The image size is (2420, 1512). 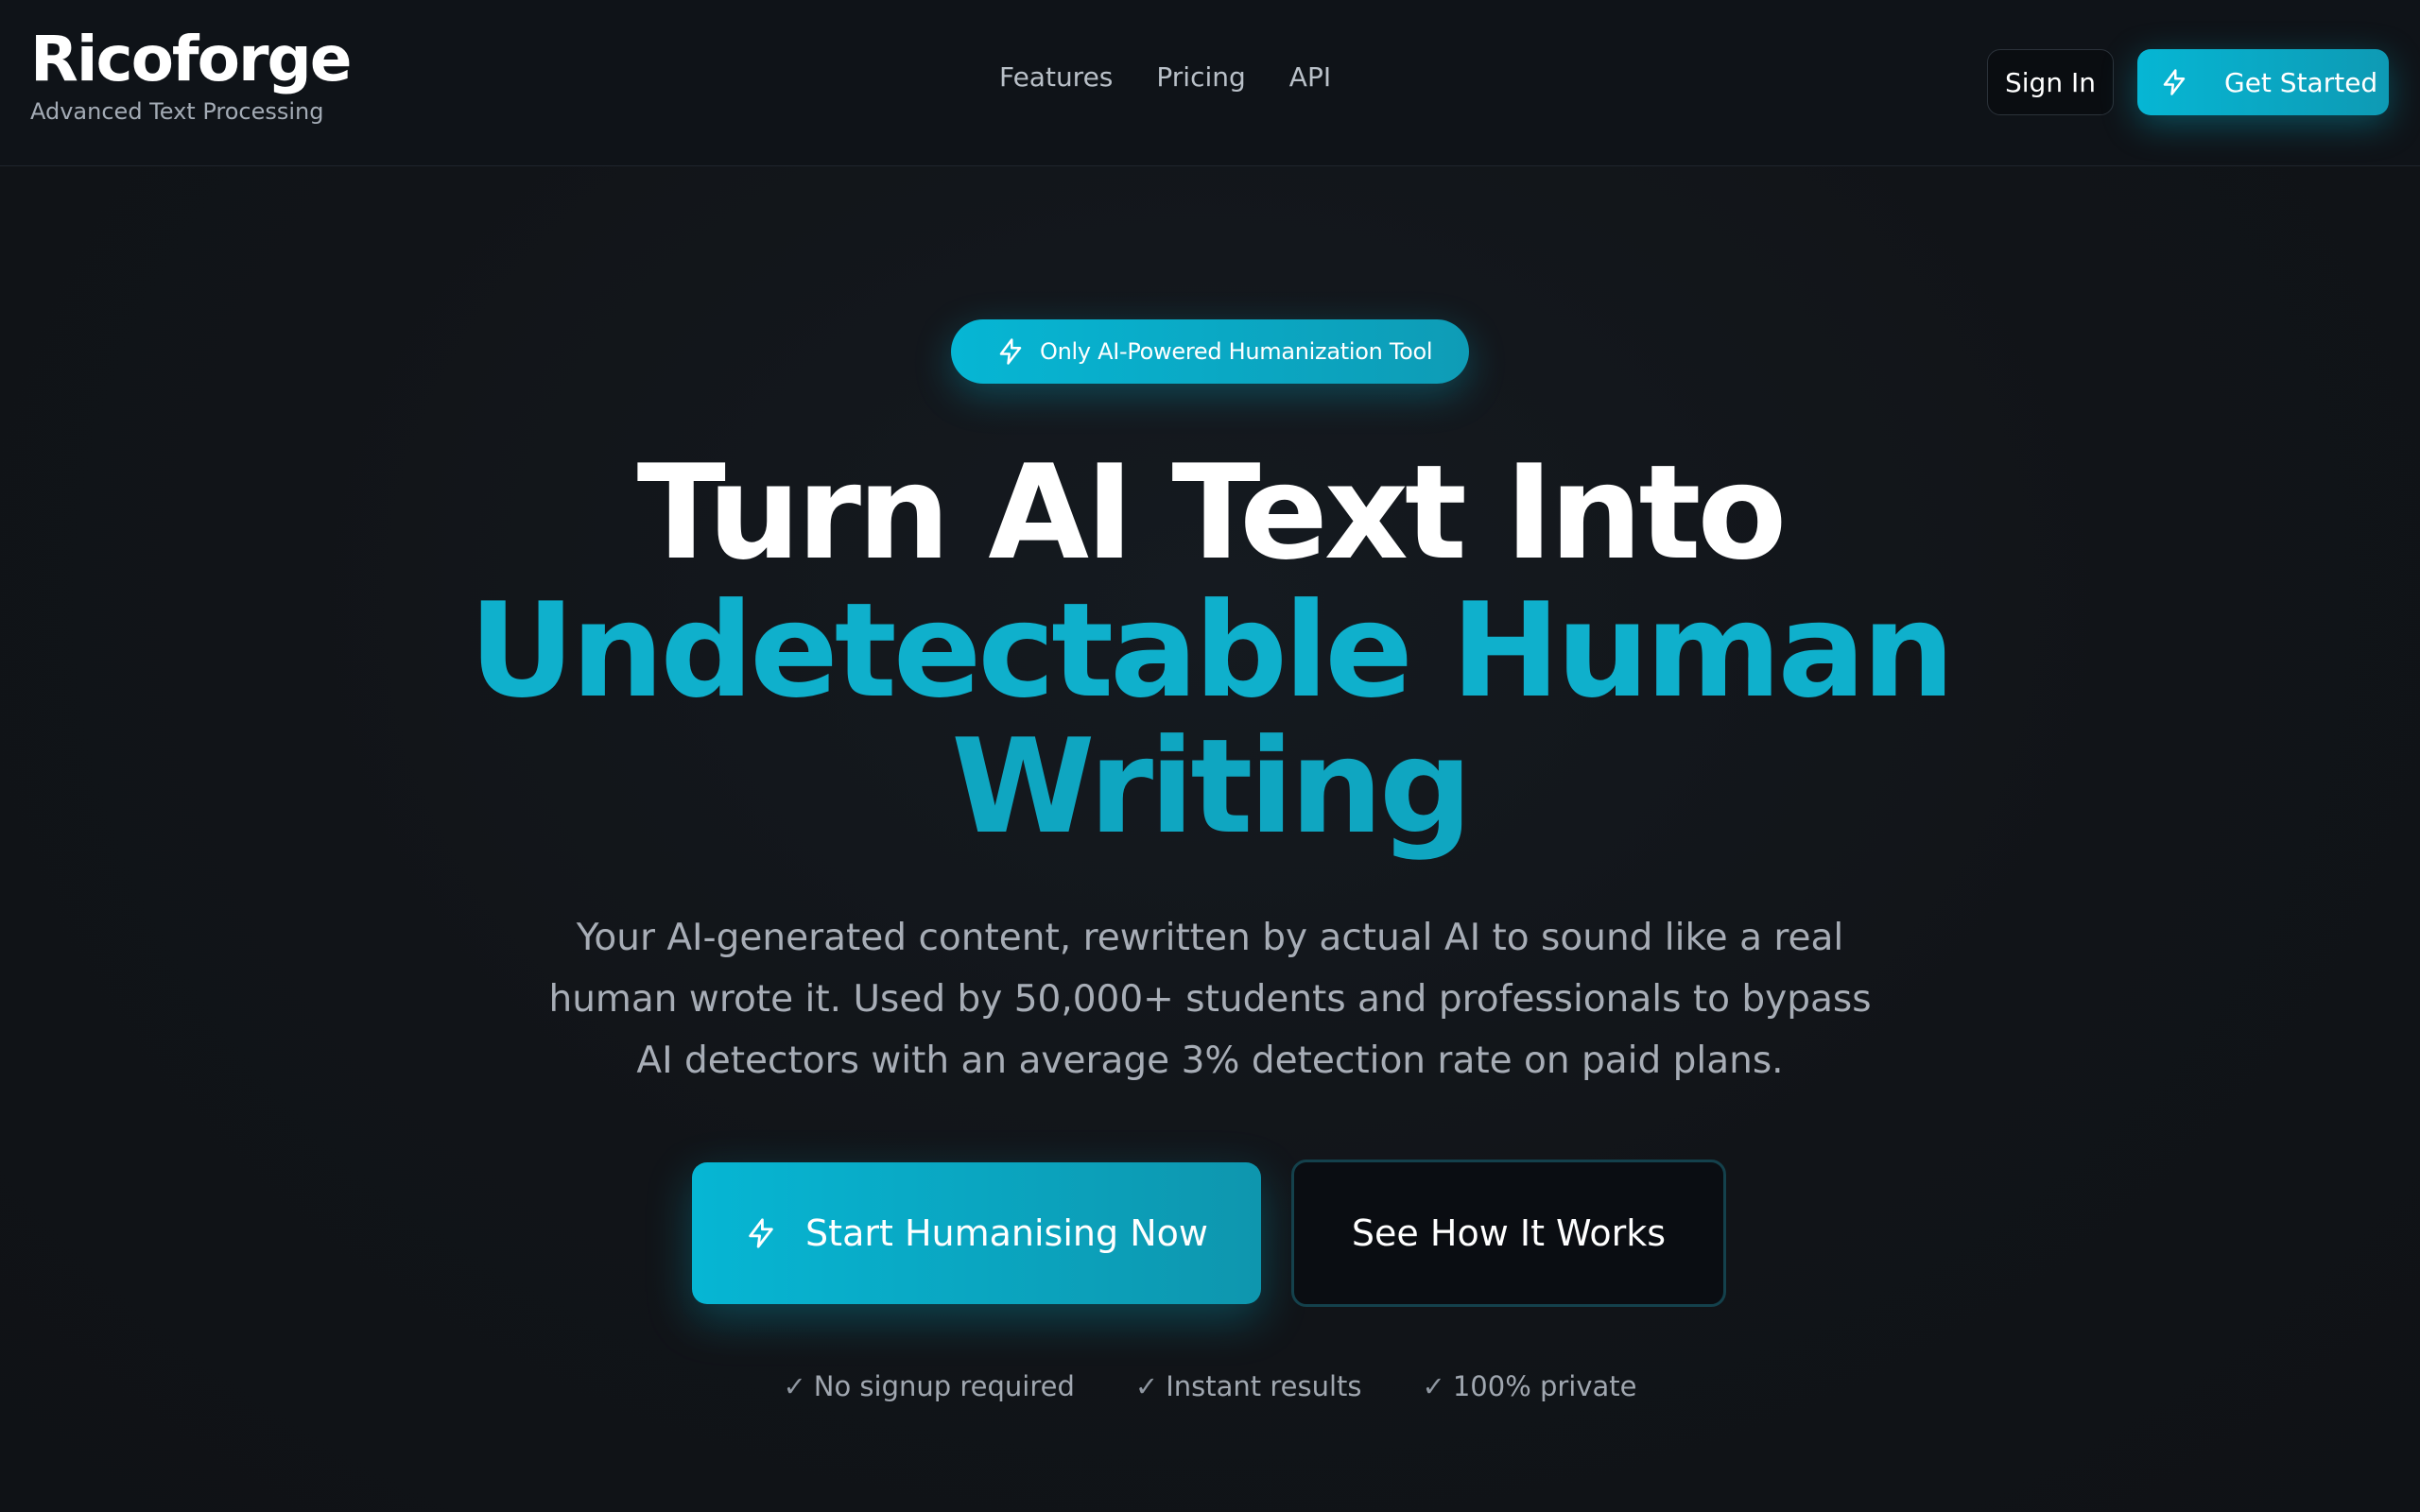 I want to click on feature-item: ✓ No signup required, so click(x=928, y=1386).